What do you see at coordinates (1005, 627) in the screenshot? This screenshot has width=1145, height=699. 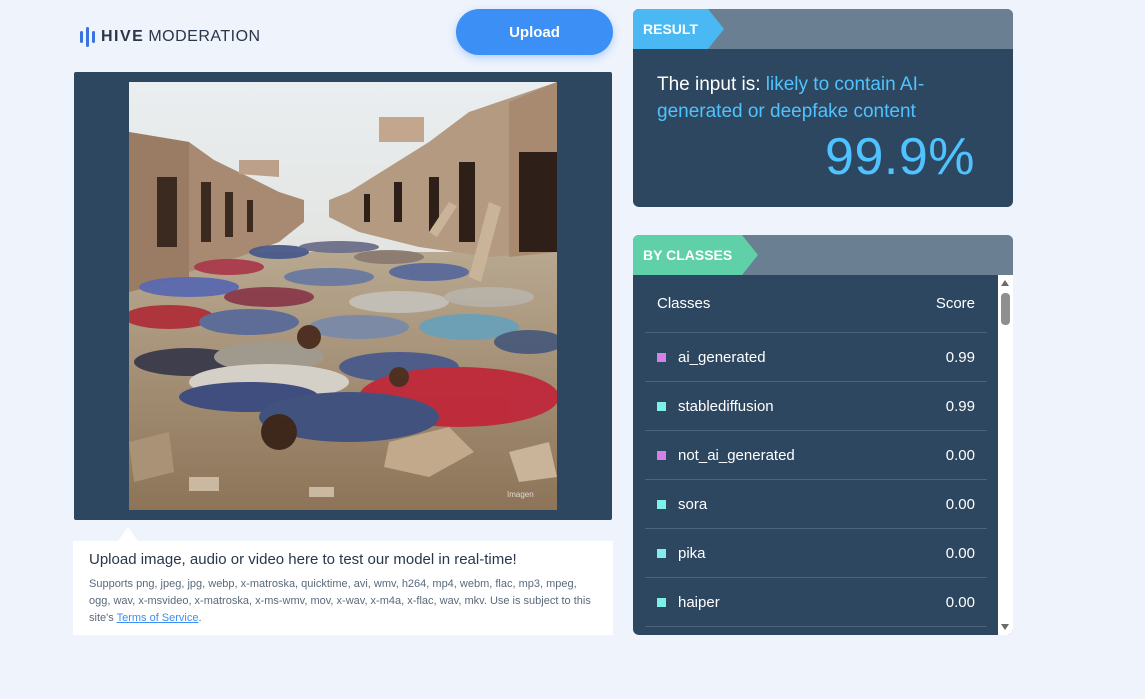 I see `scroll-down-arrow-icon` at bounding box center [1005, 627].